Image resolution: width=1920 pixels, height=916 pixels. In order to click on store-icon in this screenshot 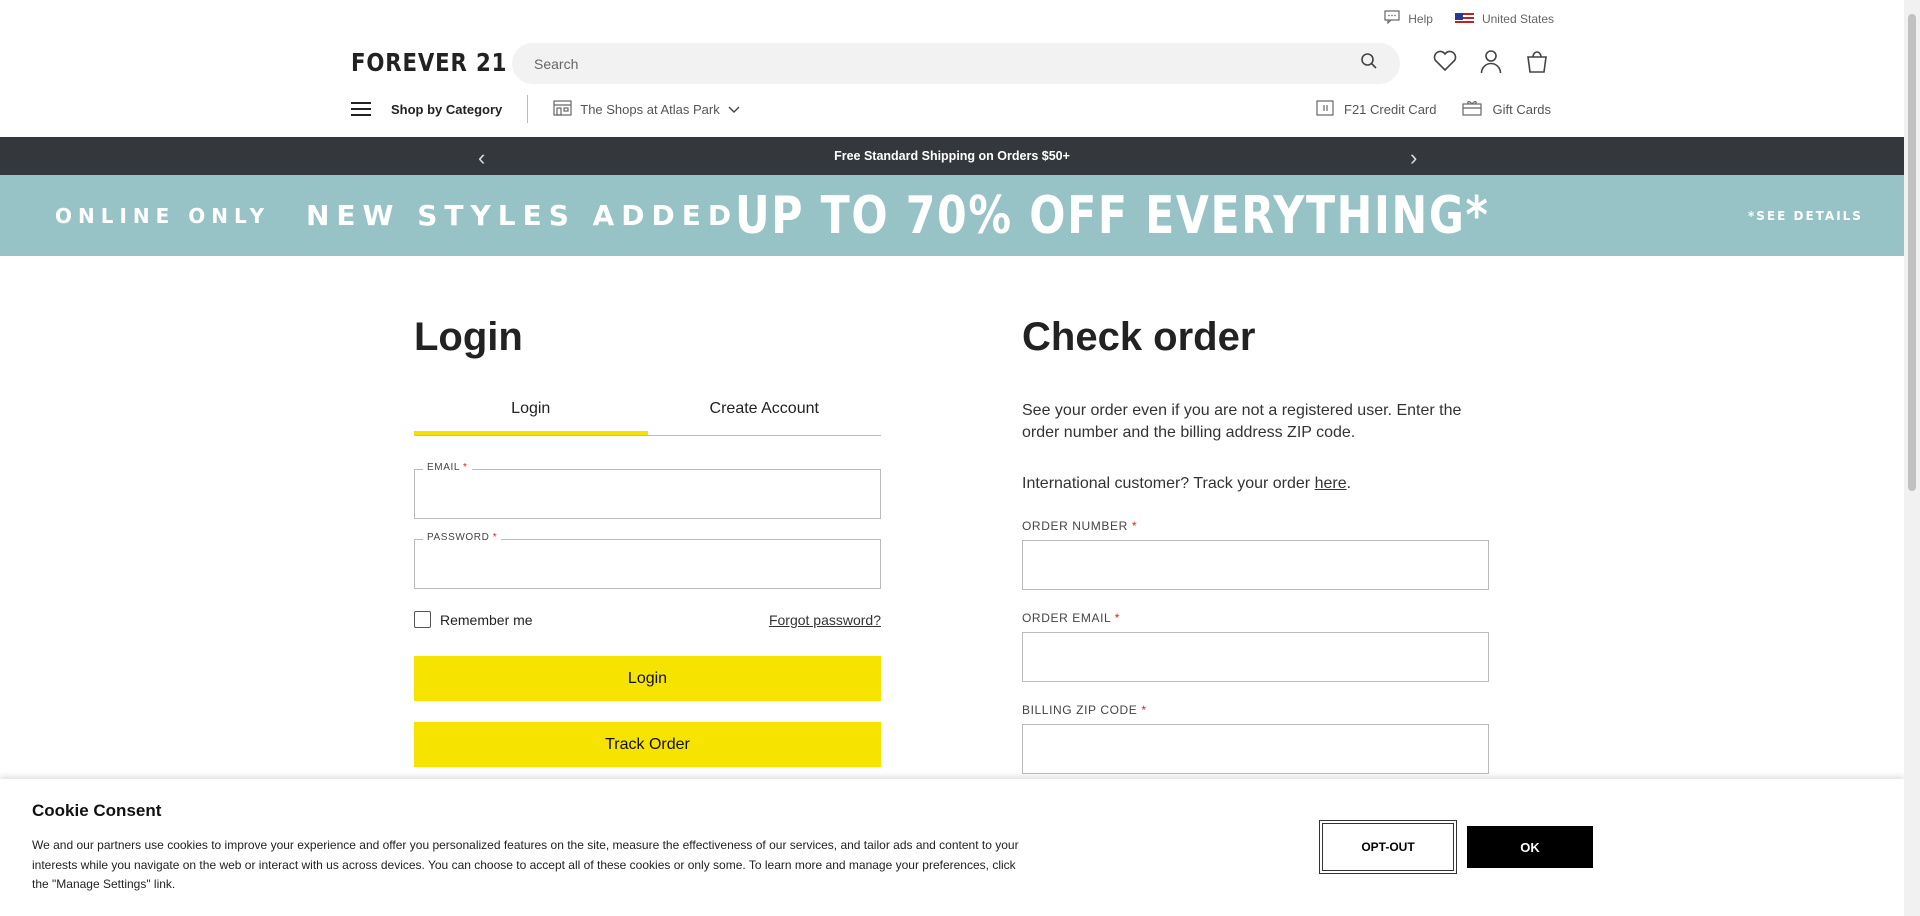, I will do `click(562, 109)`.